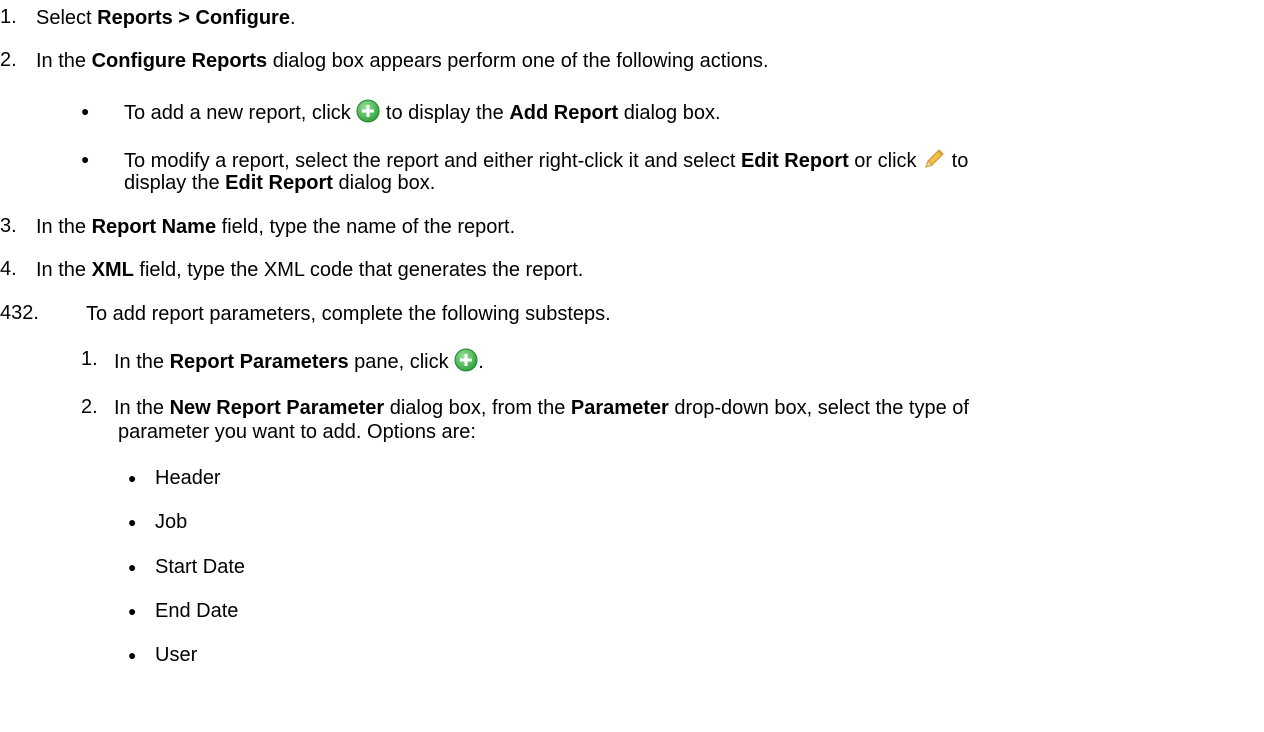 This screenshot has height=732, width=1264. I want to click on bullet-add-end: dialog box., so click(669, 113).